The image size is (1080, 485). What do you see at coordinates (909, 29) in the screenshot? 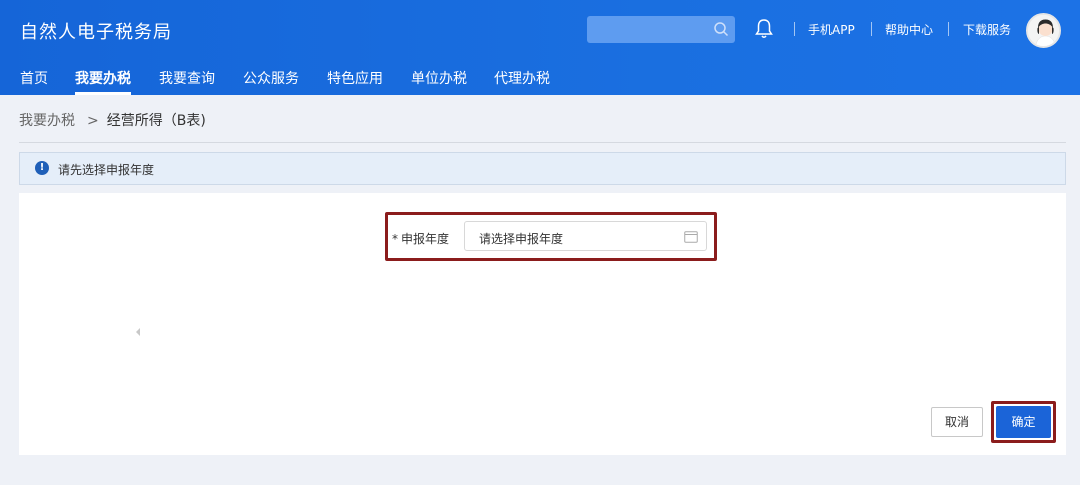
I see `help-center-link: 帮助中心` at bounding box center [909, 29].